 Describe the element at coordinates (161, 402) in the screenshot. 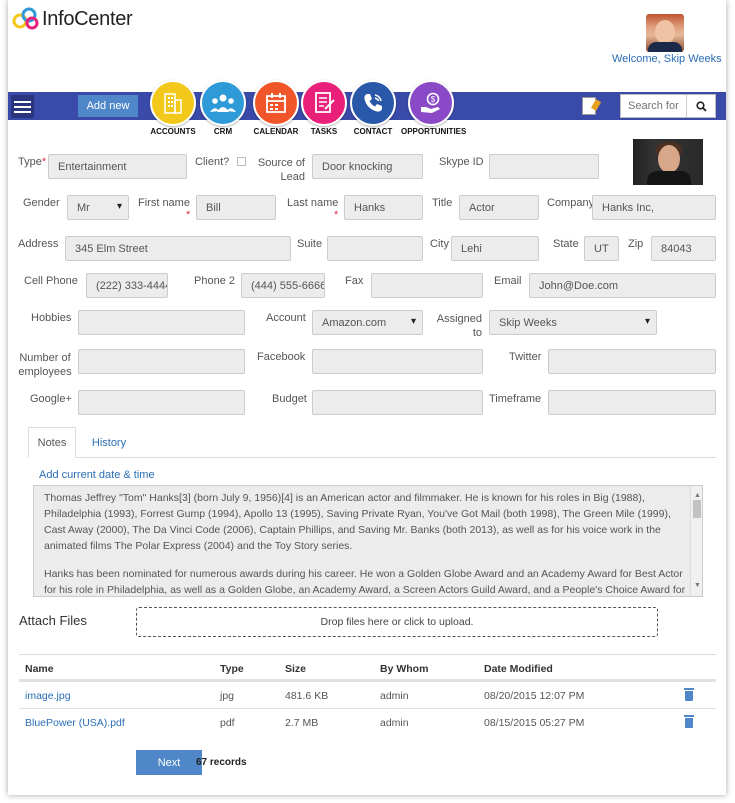

I see `google-plus-field` at that location.